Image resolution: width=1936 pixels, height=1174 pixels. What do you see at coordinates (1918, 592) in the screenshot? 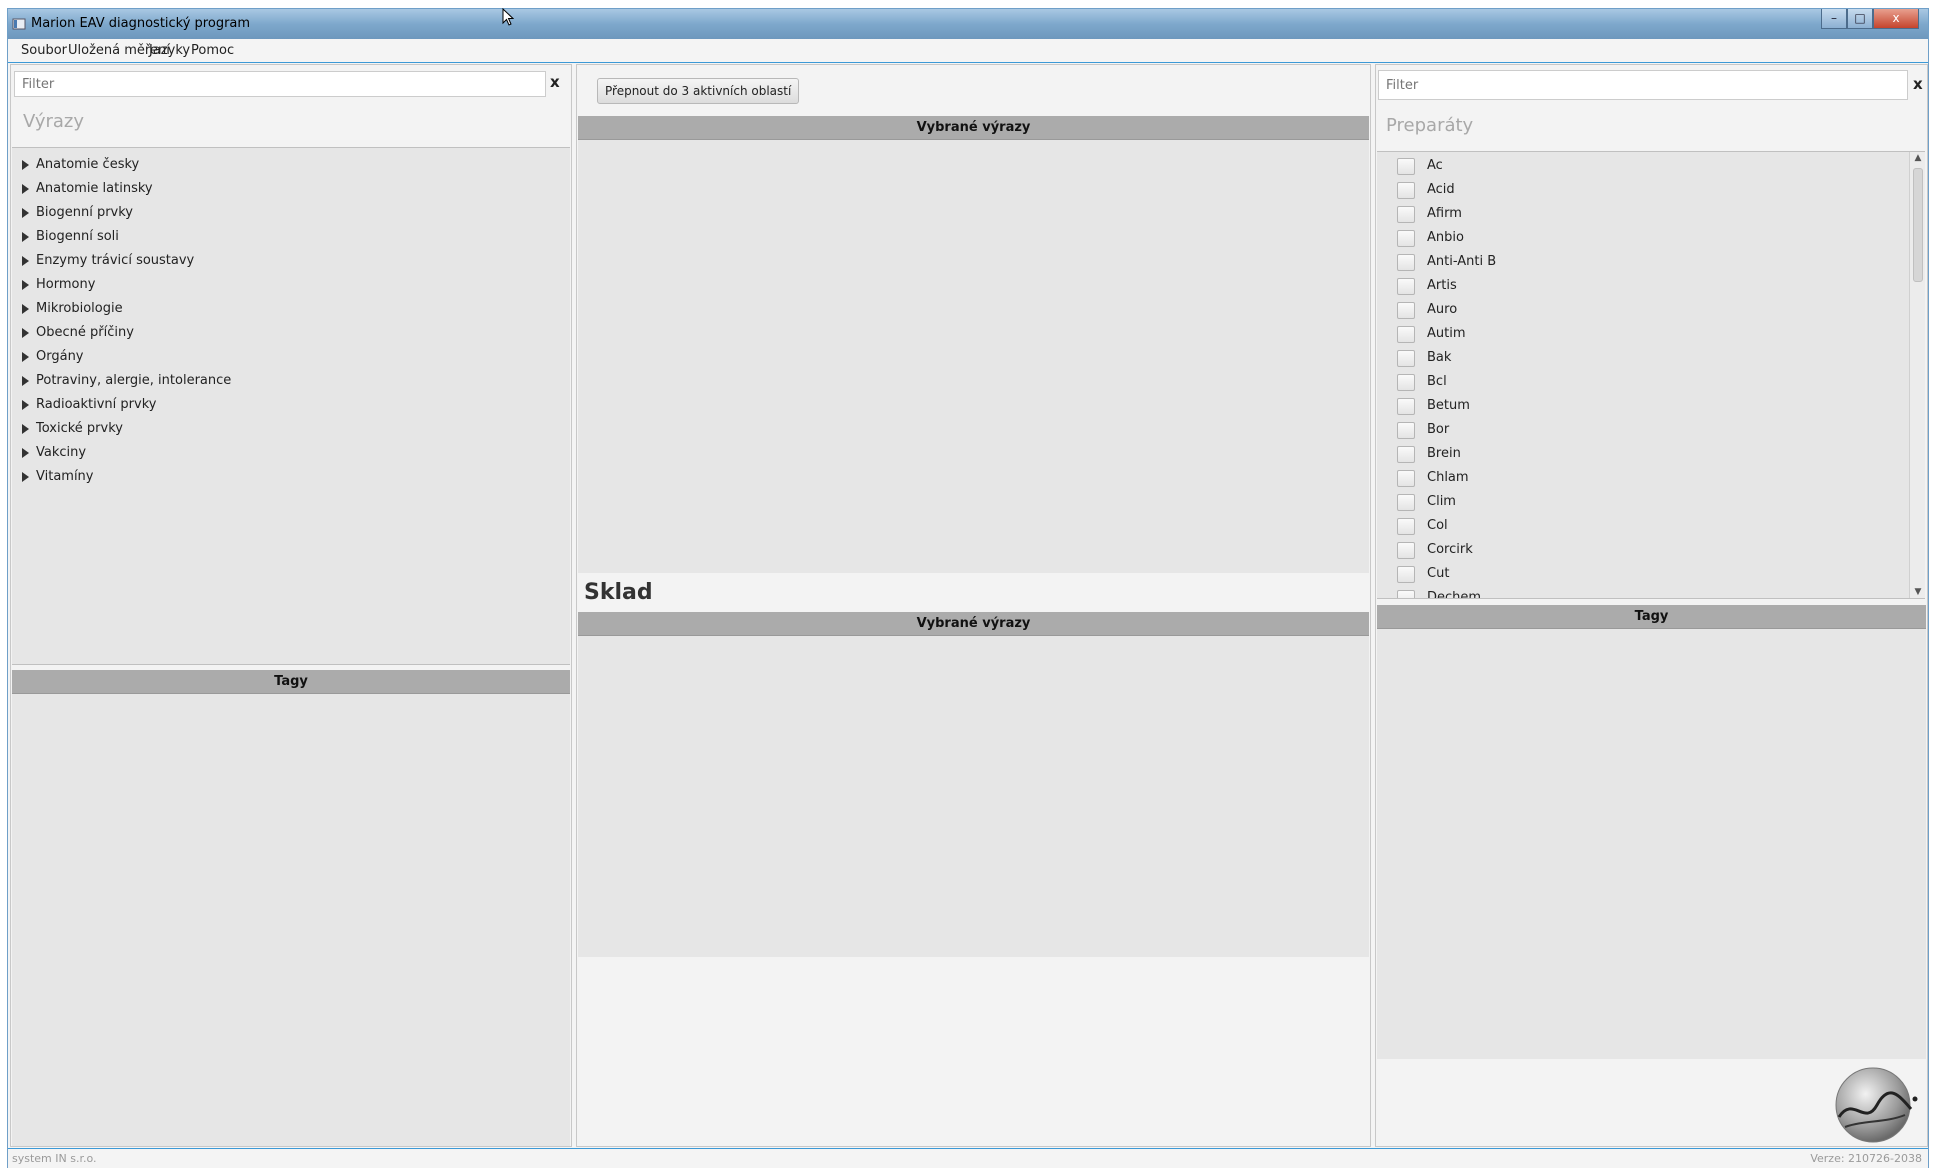
I see `scroll-down-icon: ▼` at bounding box center [1918, 592].